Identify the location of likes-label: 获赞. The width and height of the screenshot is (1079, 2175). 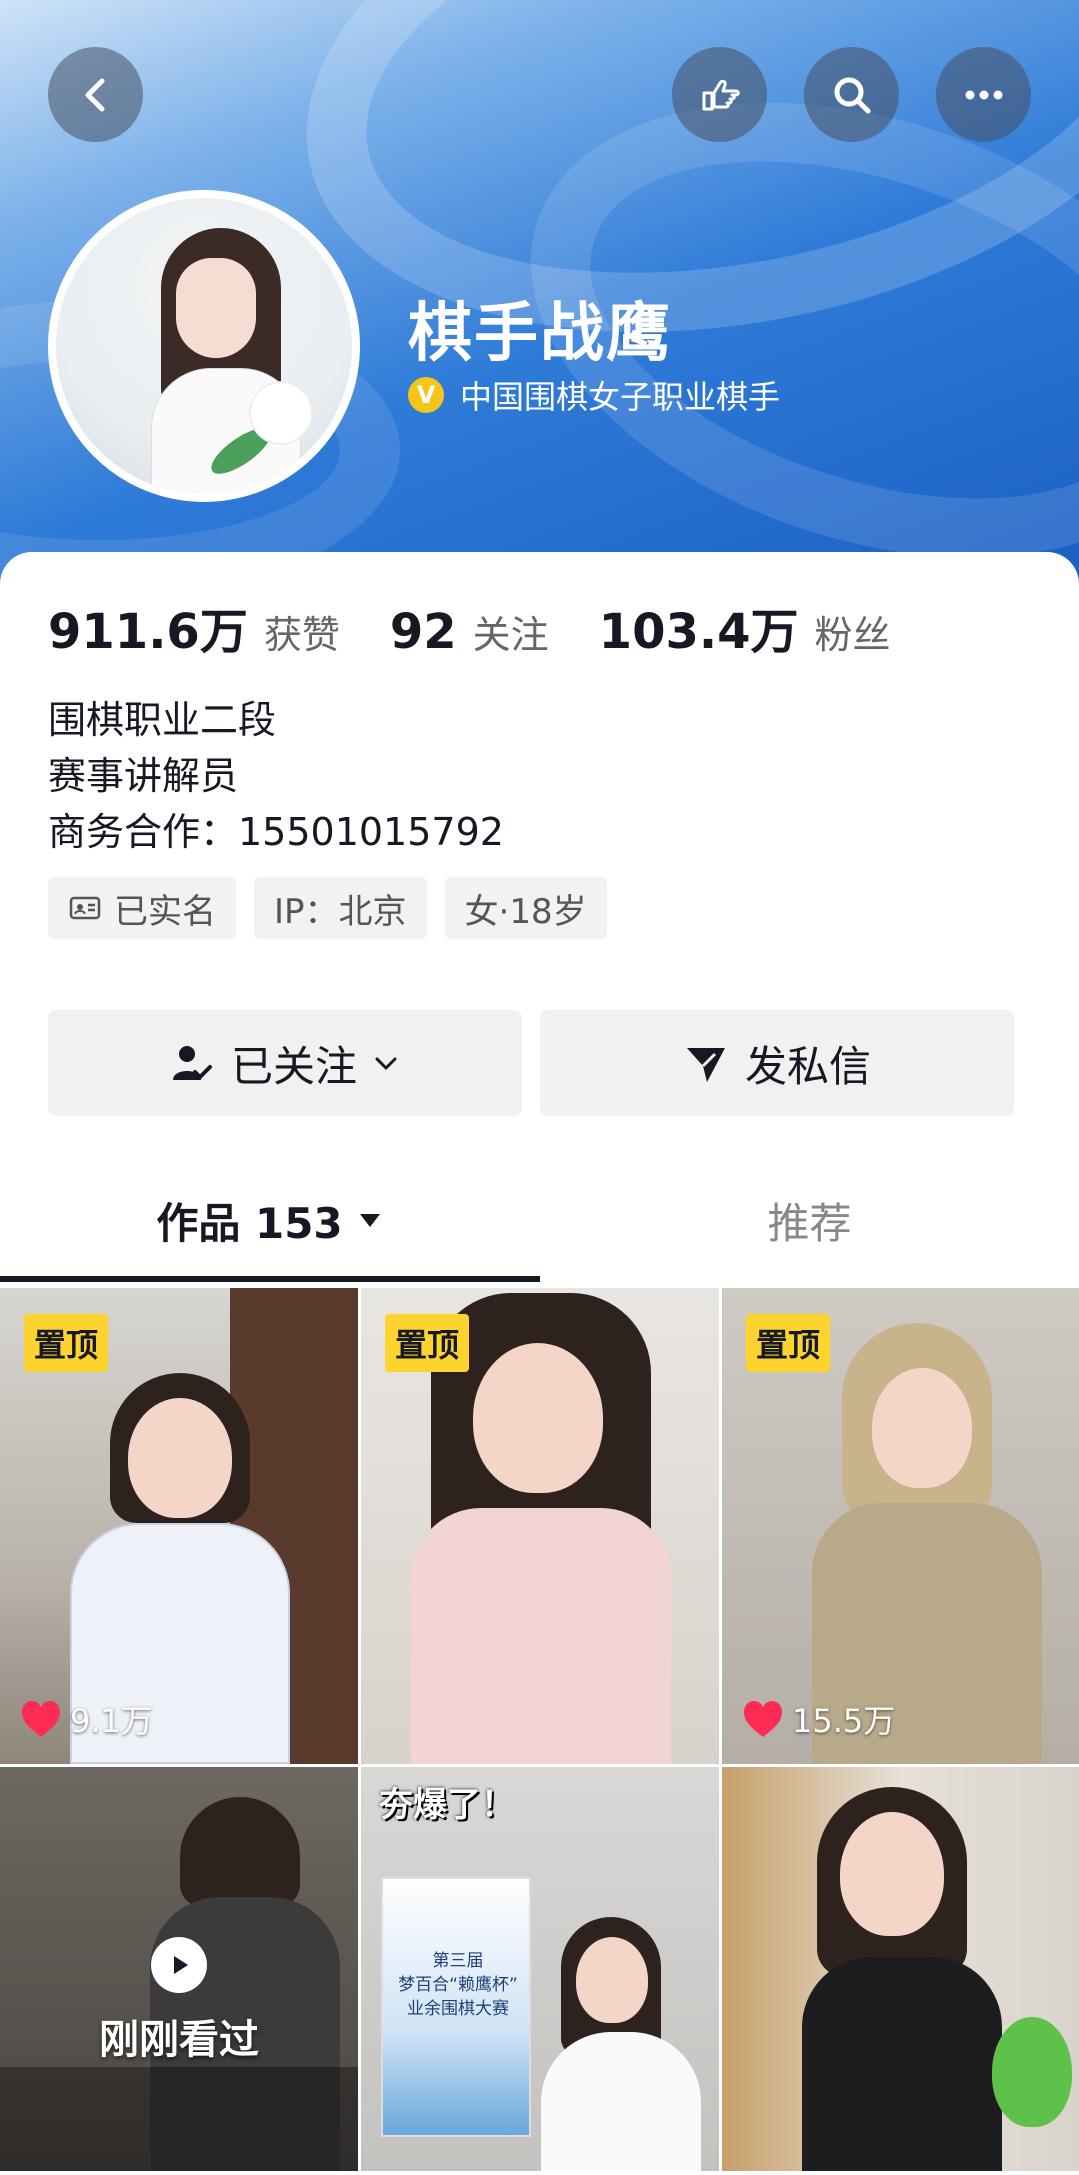
(301, 635).